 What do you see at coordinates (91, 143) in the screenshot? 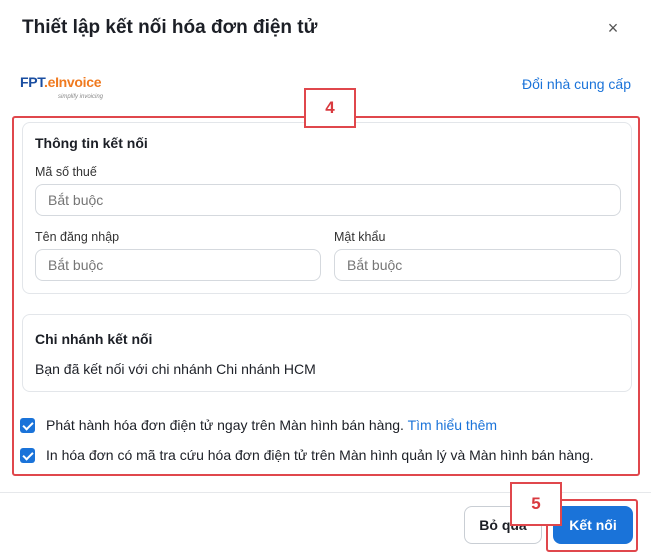
I see `connection-info-title: Thông tin kết nối` at bounding box center [91, 143].